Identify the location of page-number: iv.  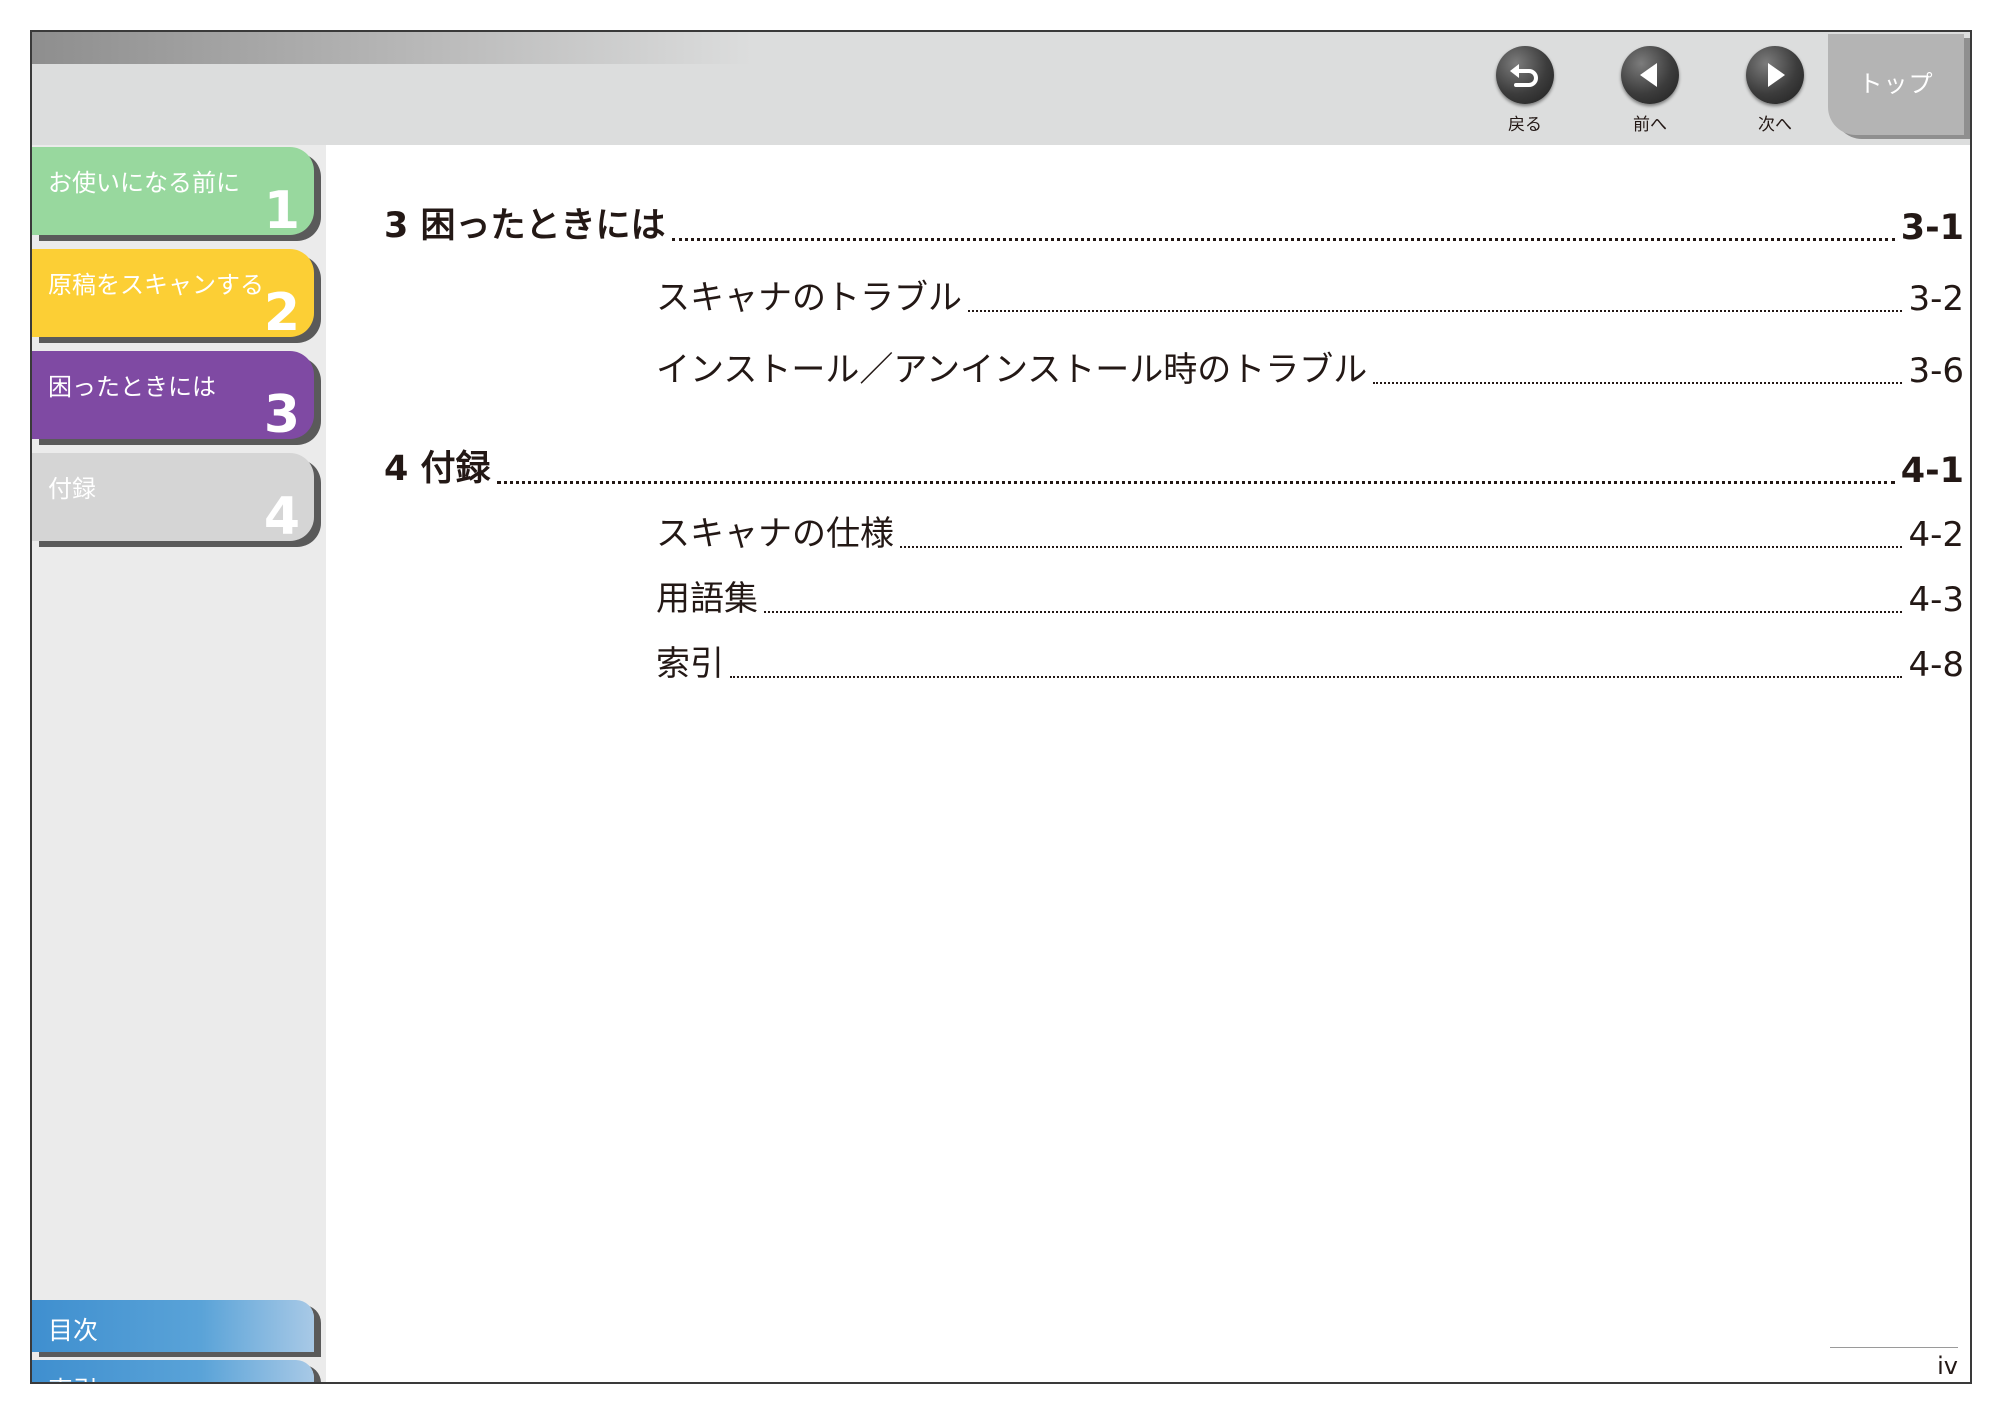
(1894, 1363).